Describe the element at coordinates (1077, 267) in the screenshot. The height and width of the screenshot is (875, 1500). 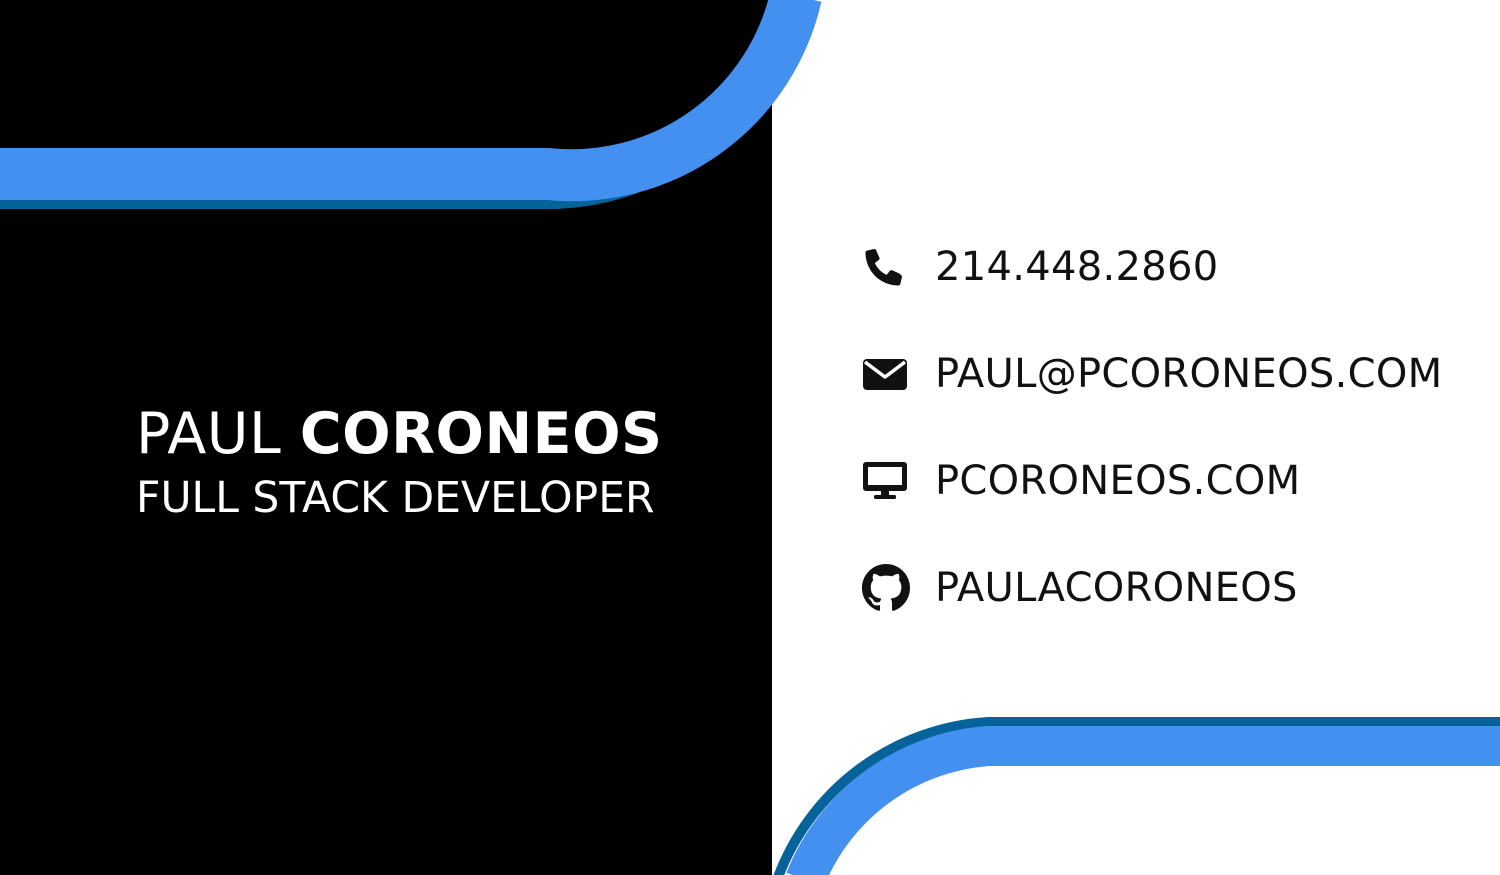
I see `phone-number: 214.448.2860` at that location.